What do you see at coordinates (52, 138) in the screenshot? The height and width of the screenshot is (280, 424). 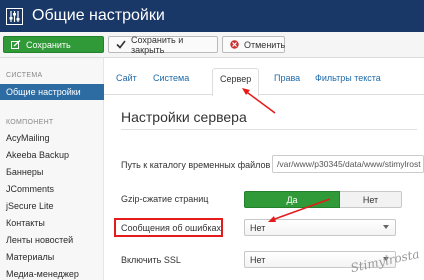 I see `sidebar-item-acymailing: AcyMailing` at bounding box center [52, 138].